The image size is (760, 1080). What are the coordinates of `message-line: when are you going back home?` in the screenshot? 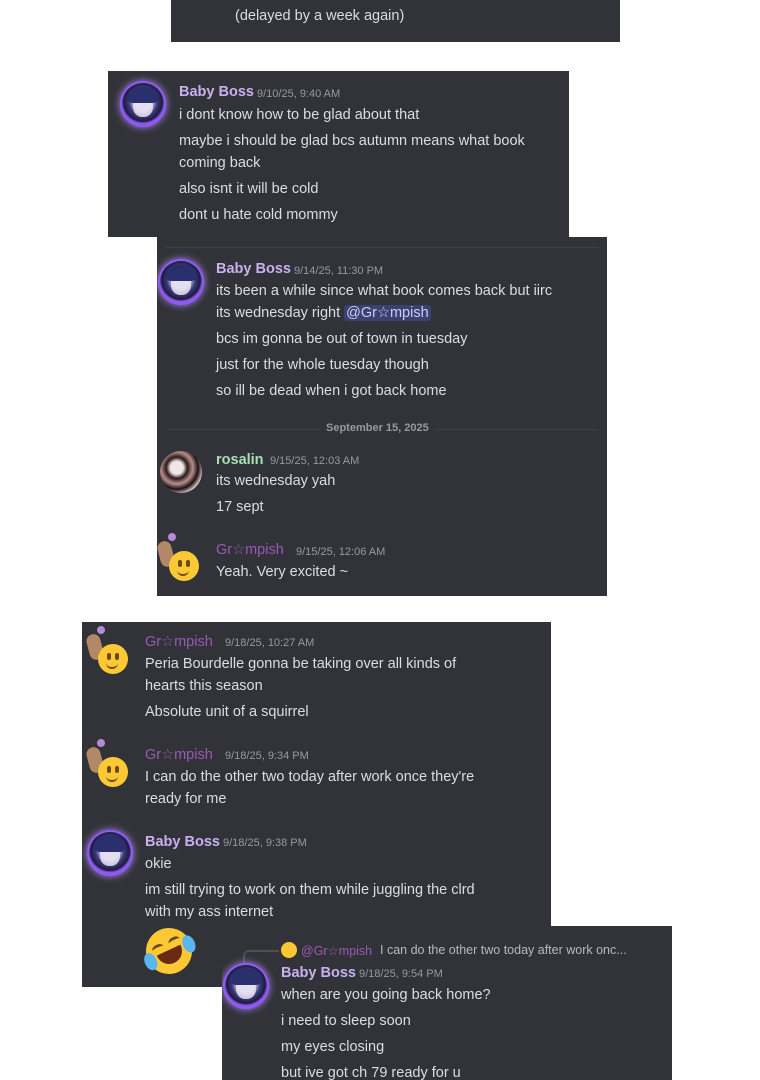 It's located at (386, 995).